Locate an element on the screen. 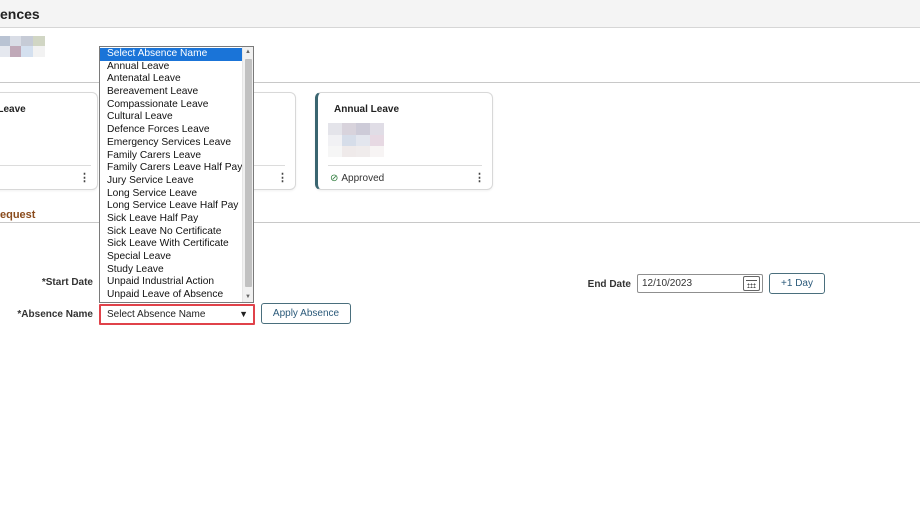 Image resolution: width=920 pixels, height=518 pixels. status-text: Approved is located at coordinates (363, 178).